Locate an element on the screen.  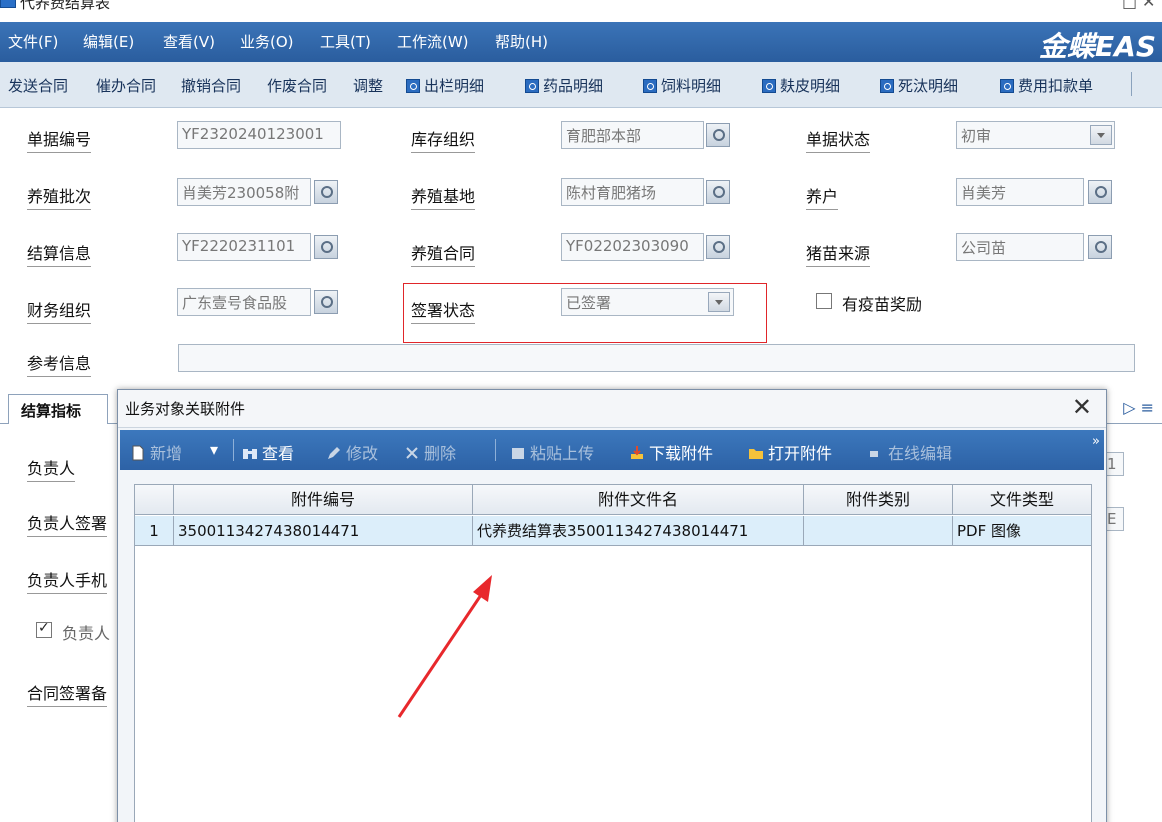
column-header: 附件文件名 is located at coordinates (638, 500).